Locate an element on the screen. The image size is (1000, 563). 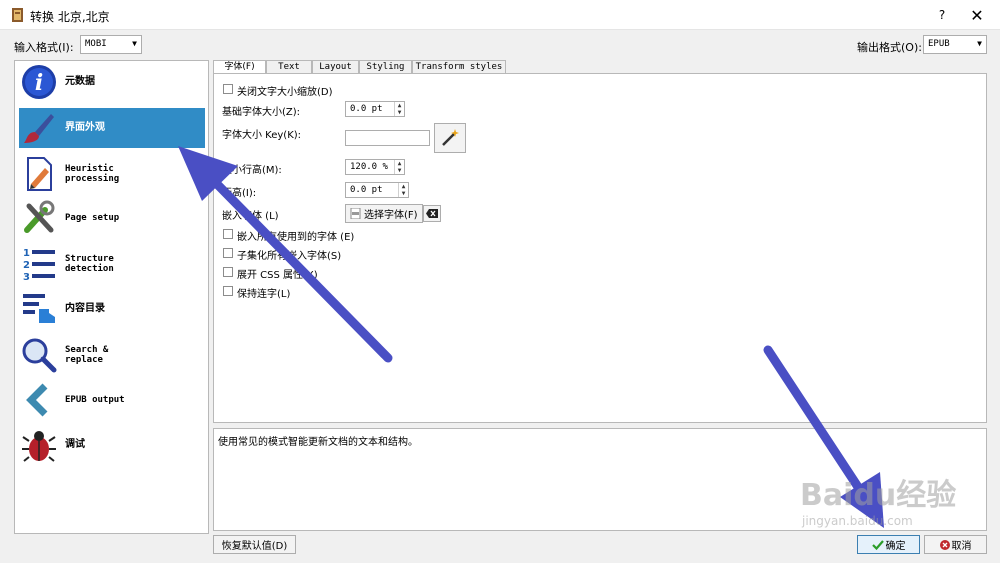
info-icon: i is located at coordinates (39, 82).